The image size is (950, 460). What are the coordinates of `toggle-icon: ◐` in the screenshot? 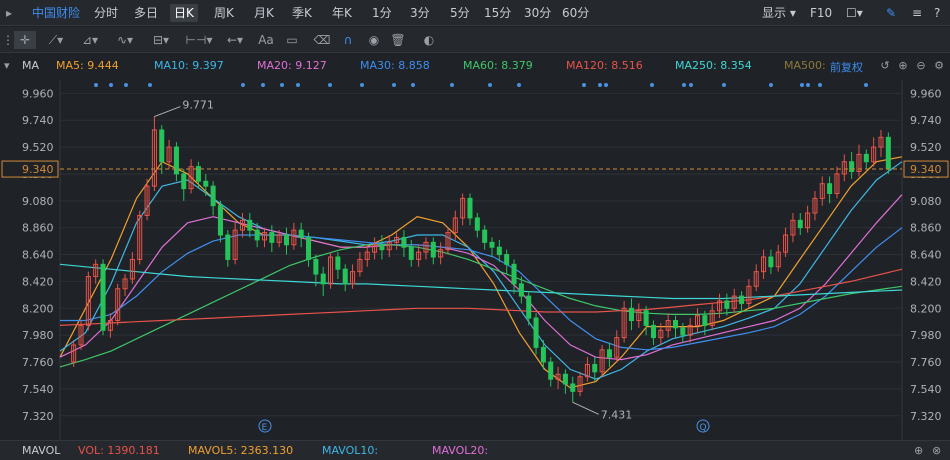 It's located at (429, 40).